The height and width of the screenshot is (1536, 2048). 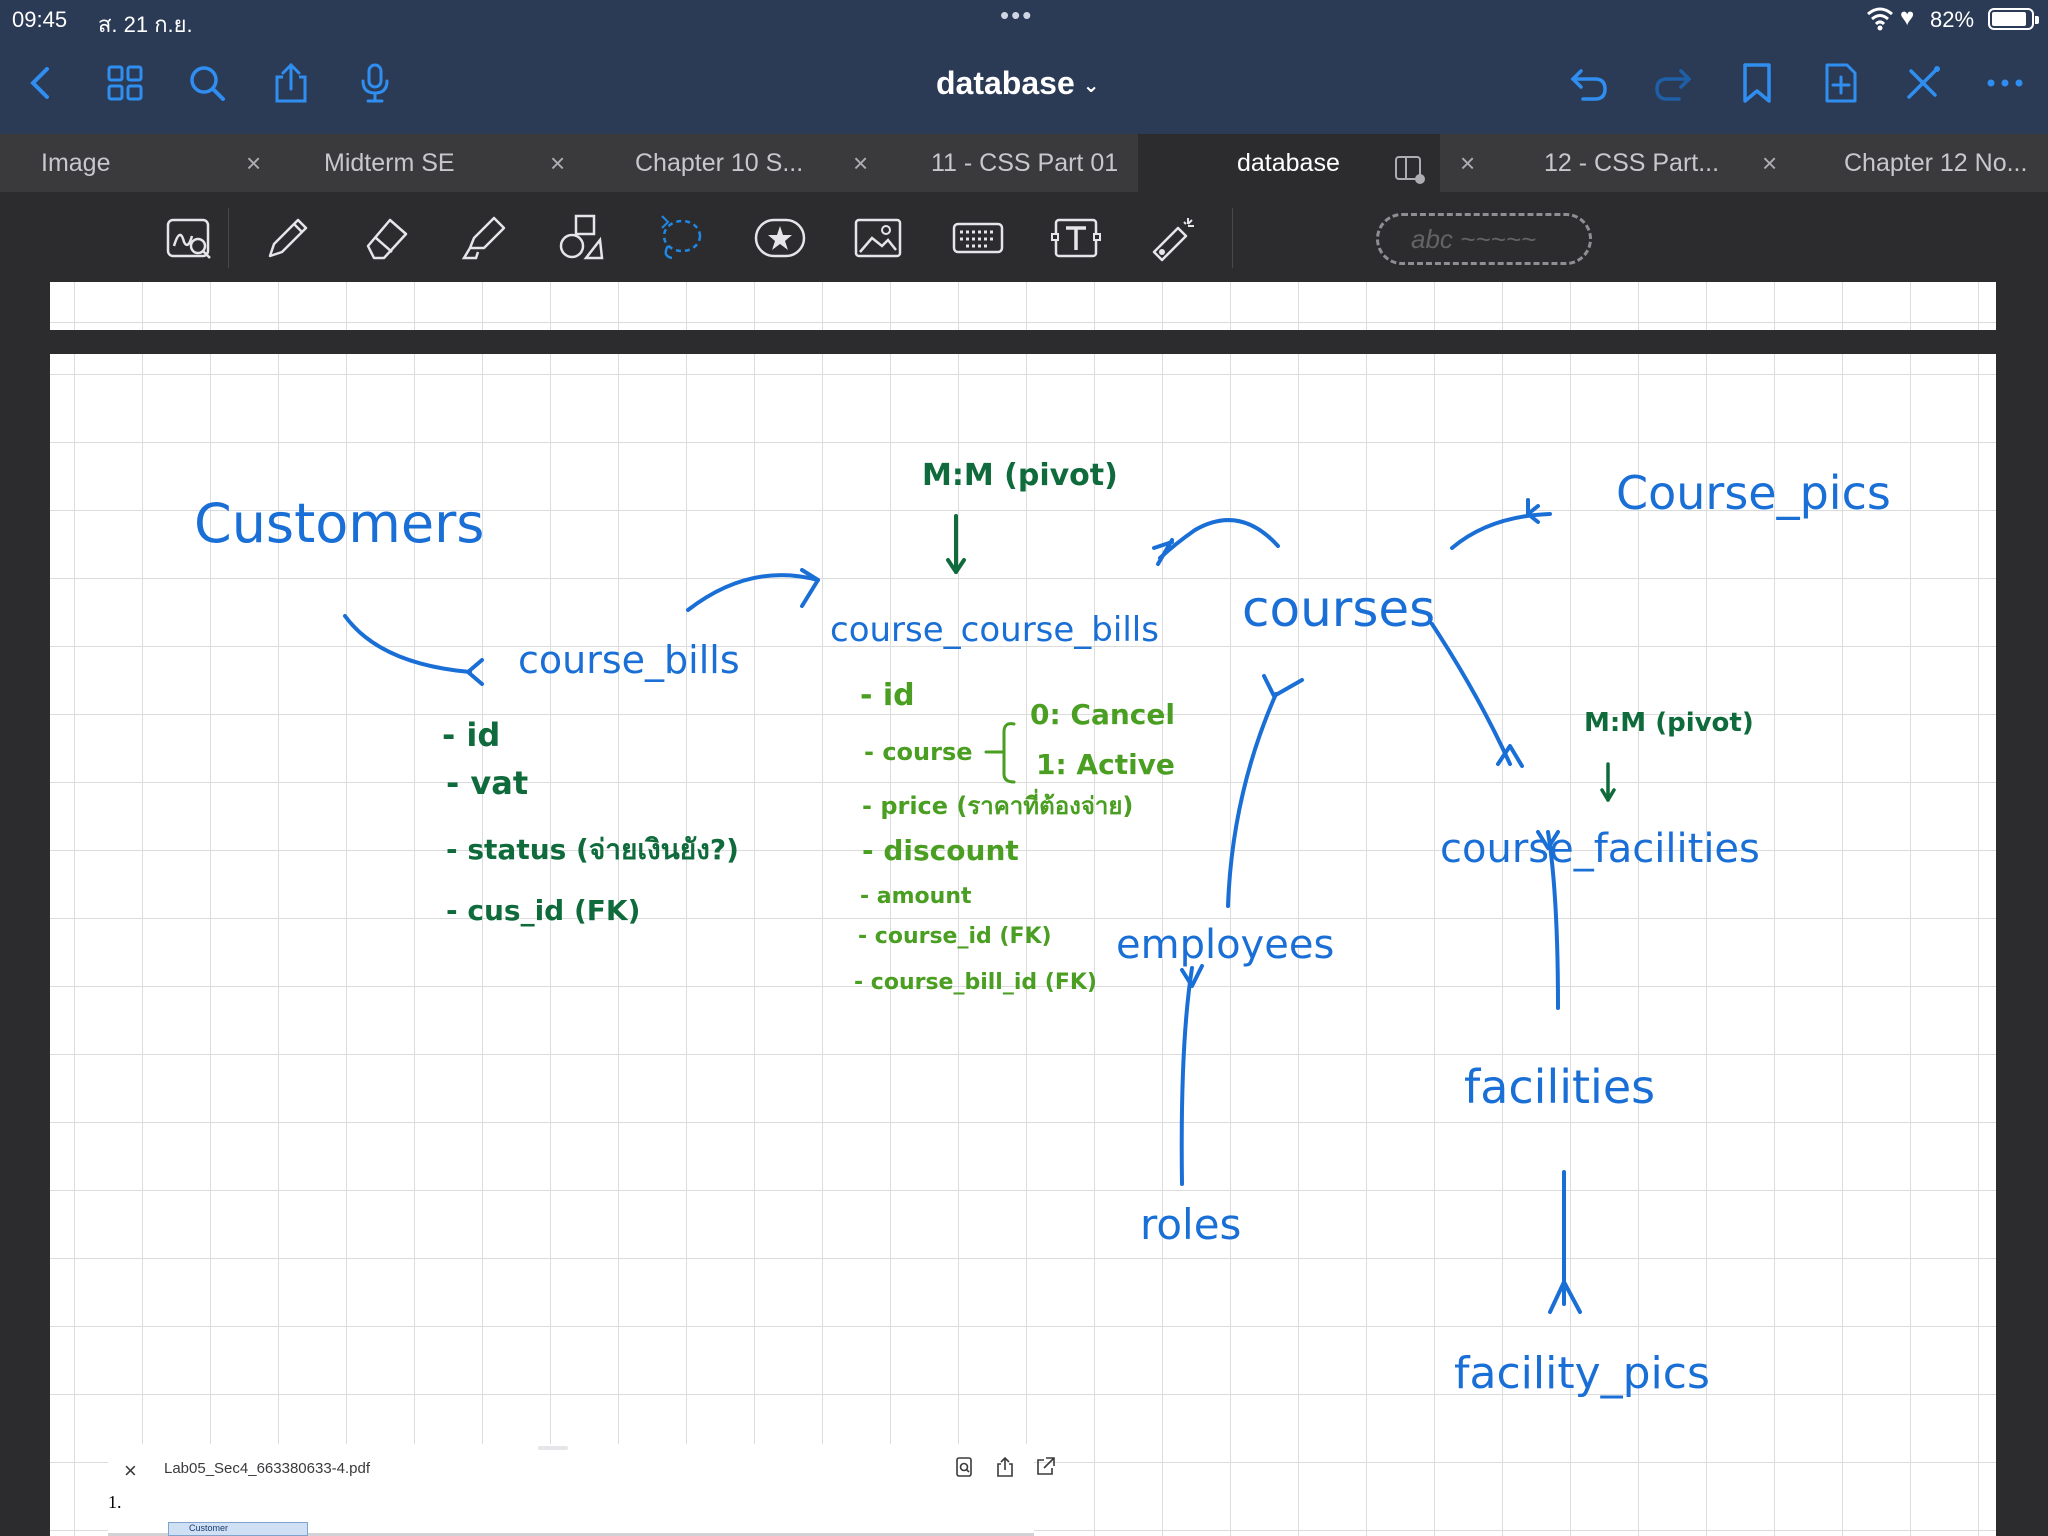 What do you see at coordinates (1191, 1224) in the screenshot?
I see `entity-roles: roles` at bounding box center [1191, 1224].